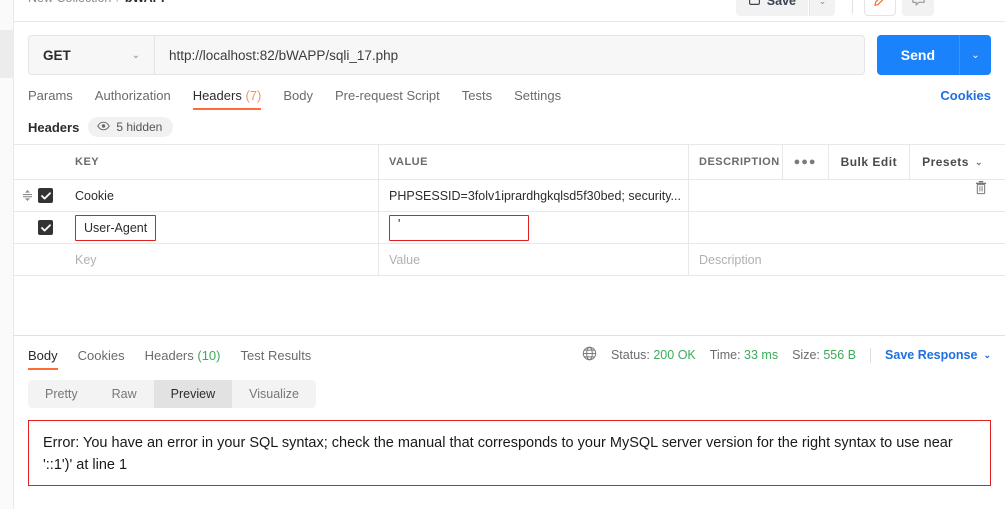 The width and height of the screenshot is (1005, 509). Describe the element at coordinates (405, 259) in the screenshot. I see `new-header-value-placeholder: Value` at that location.